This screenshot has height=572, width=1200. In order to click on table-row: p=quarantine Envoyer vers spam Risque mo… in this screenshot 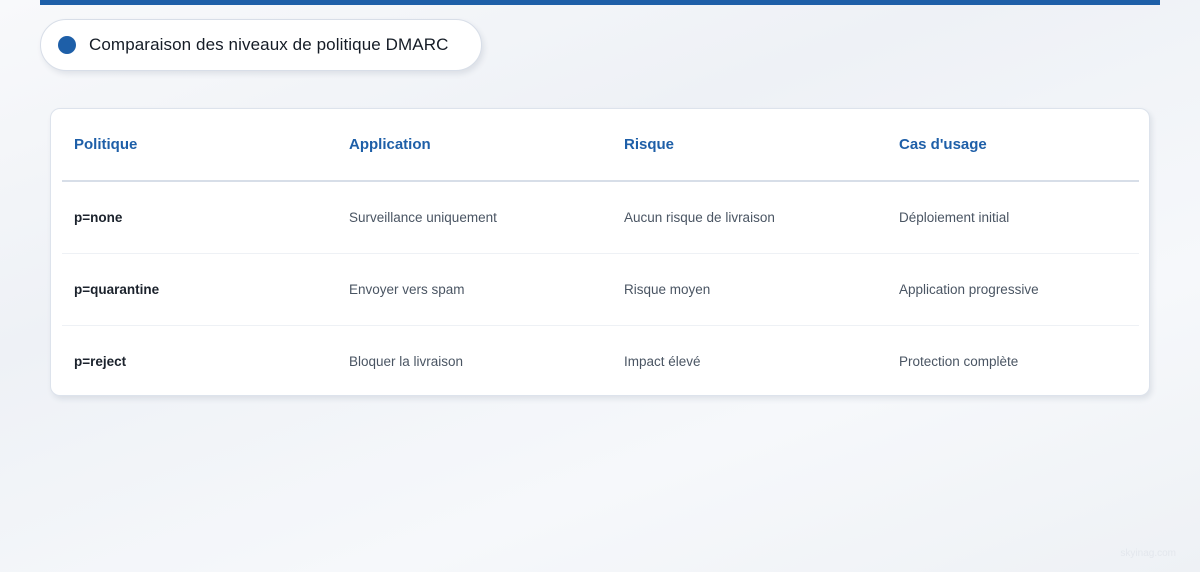, I will do `click(600, 289)`.